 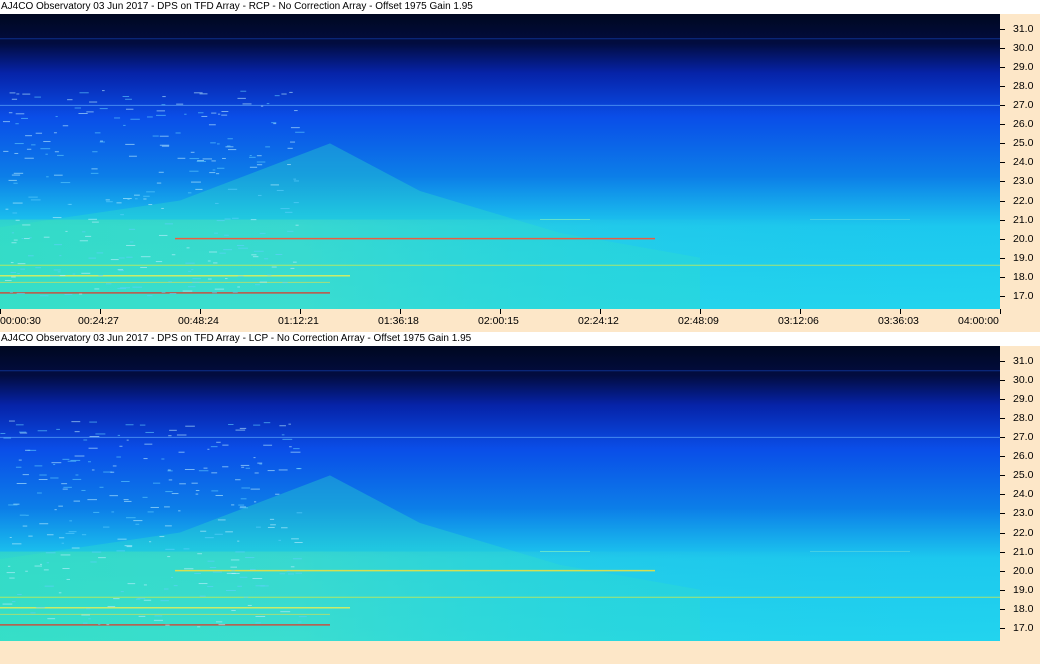 I want to click on freq-tick-label: 23.0, so click(x=1023, y=513).